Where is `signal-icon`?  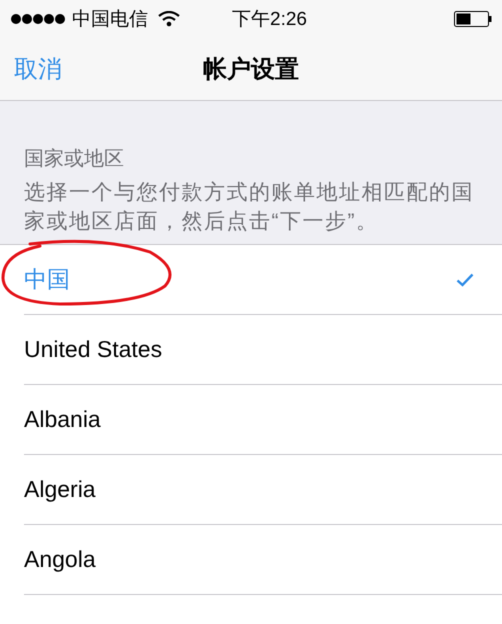
signal-icon is located at coordinates (38, 19).